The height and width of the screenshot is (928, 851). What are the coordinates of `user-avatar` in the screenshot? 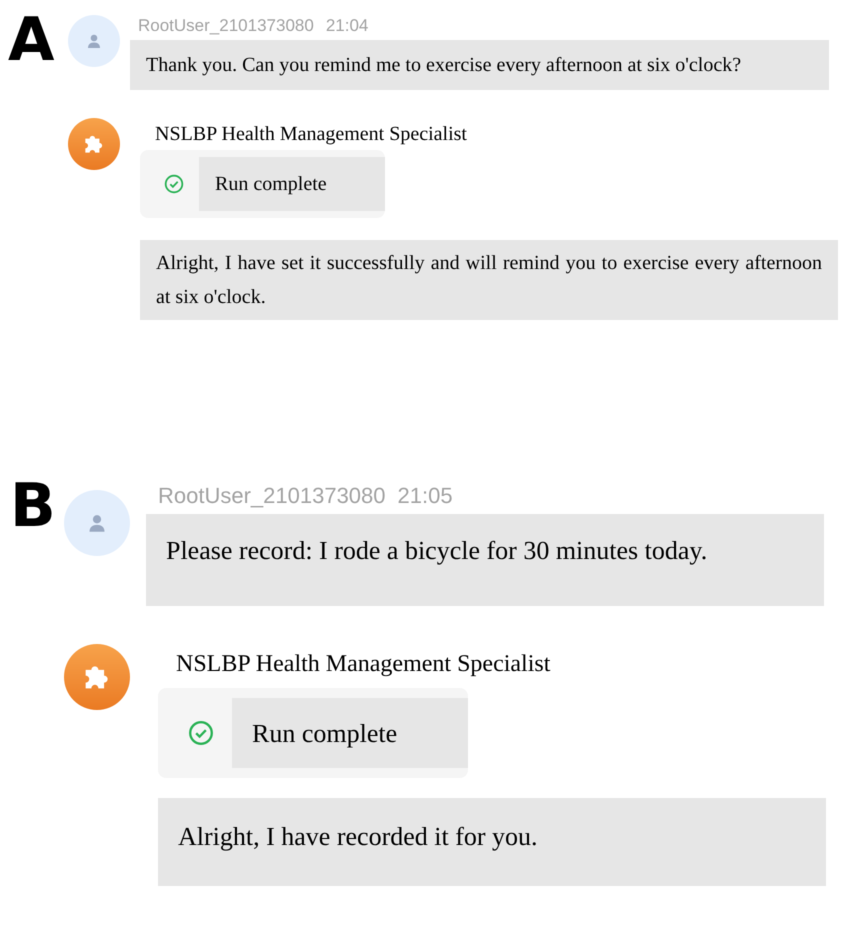 It's located at (94, 41).